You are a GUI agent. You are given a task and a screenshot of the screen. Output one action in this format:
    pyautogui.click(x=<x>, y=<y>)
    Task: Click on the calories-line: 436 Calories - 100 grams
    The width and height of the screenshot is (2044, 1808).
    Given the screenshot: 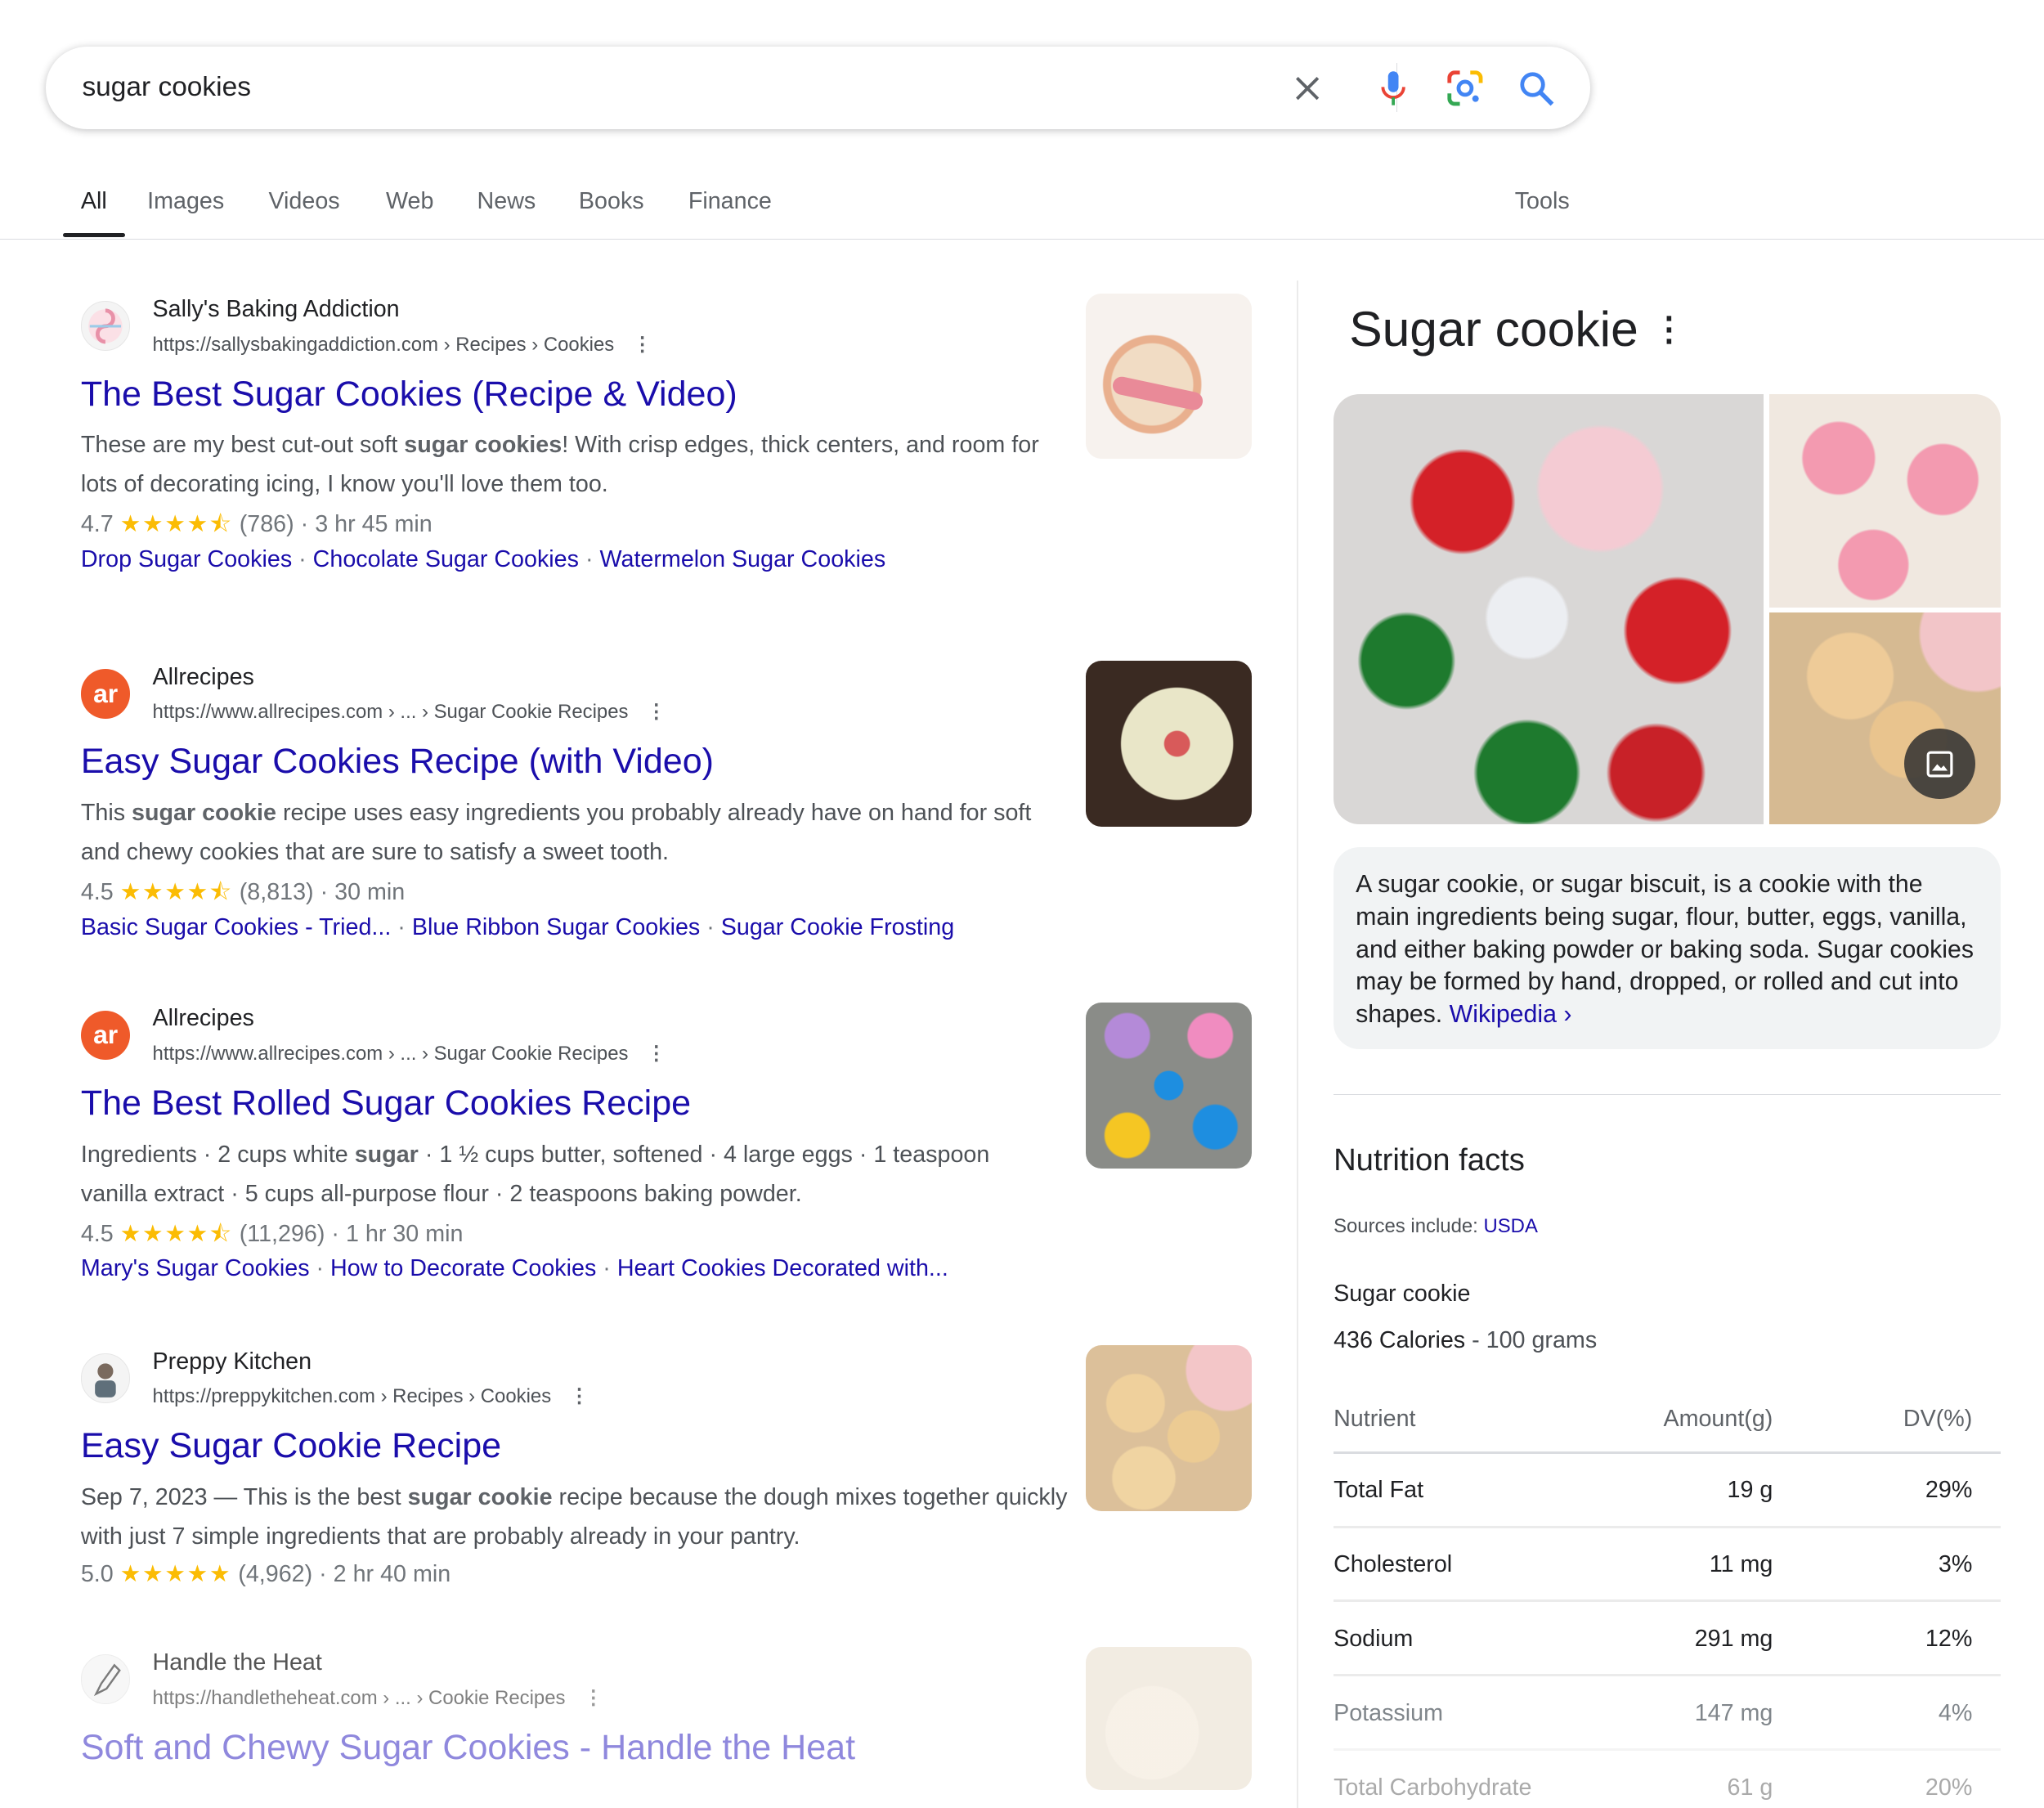 What is the action you would take?
    pyautogui.click(x=1466, y=1341)
    